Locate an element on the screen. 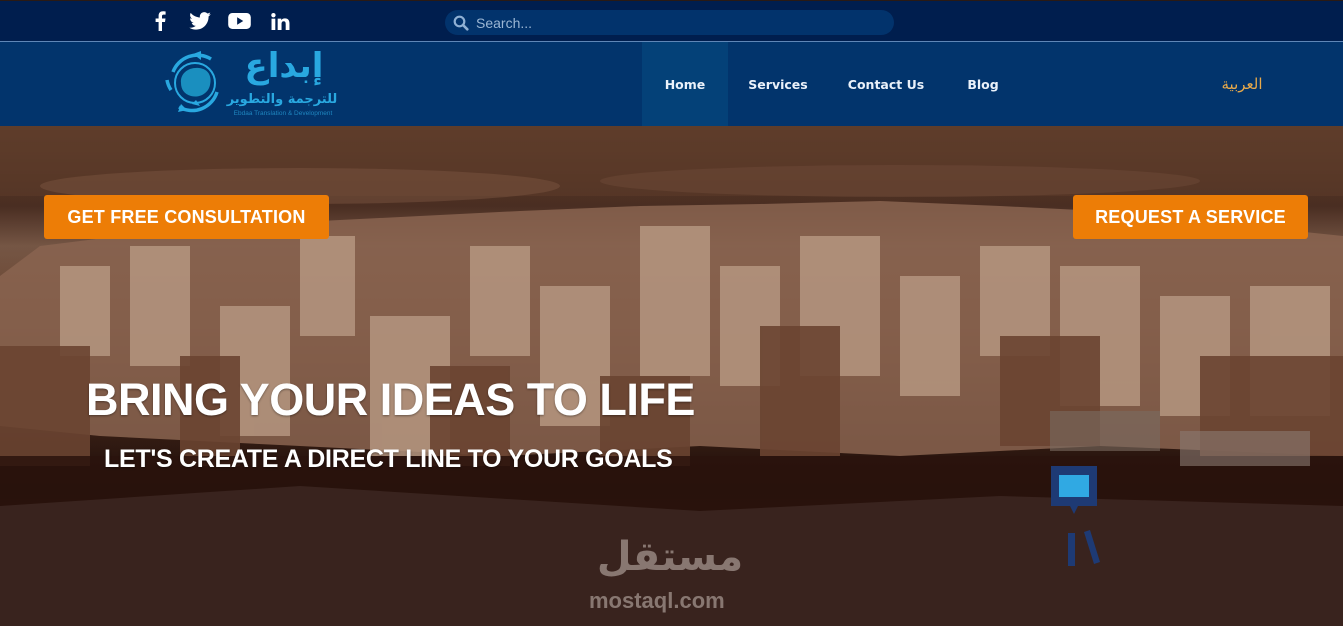 The height and width of the screenshot is (626, 1343). top-bar is located at coordinates (671, 20).